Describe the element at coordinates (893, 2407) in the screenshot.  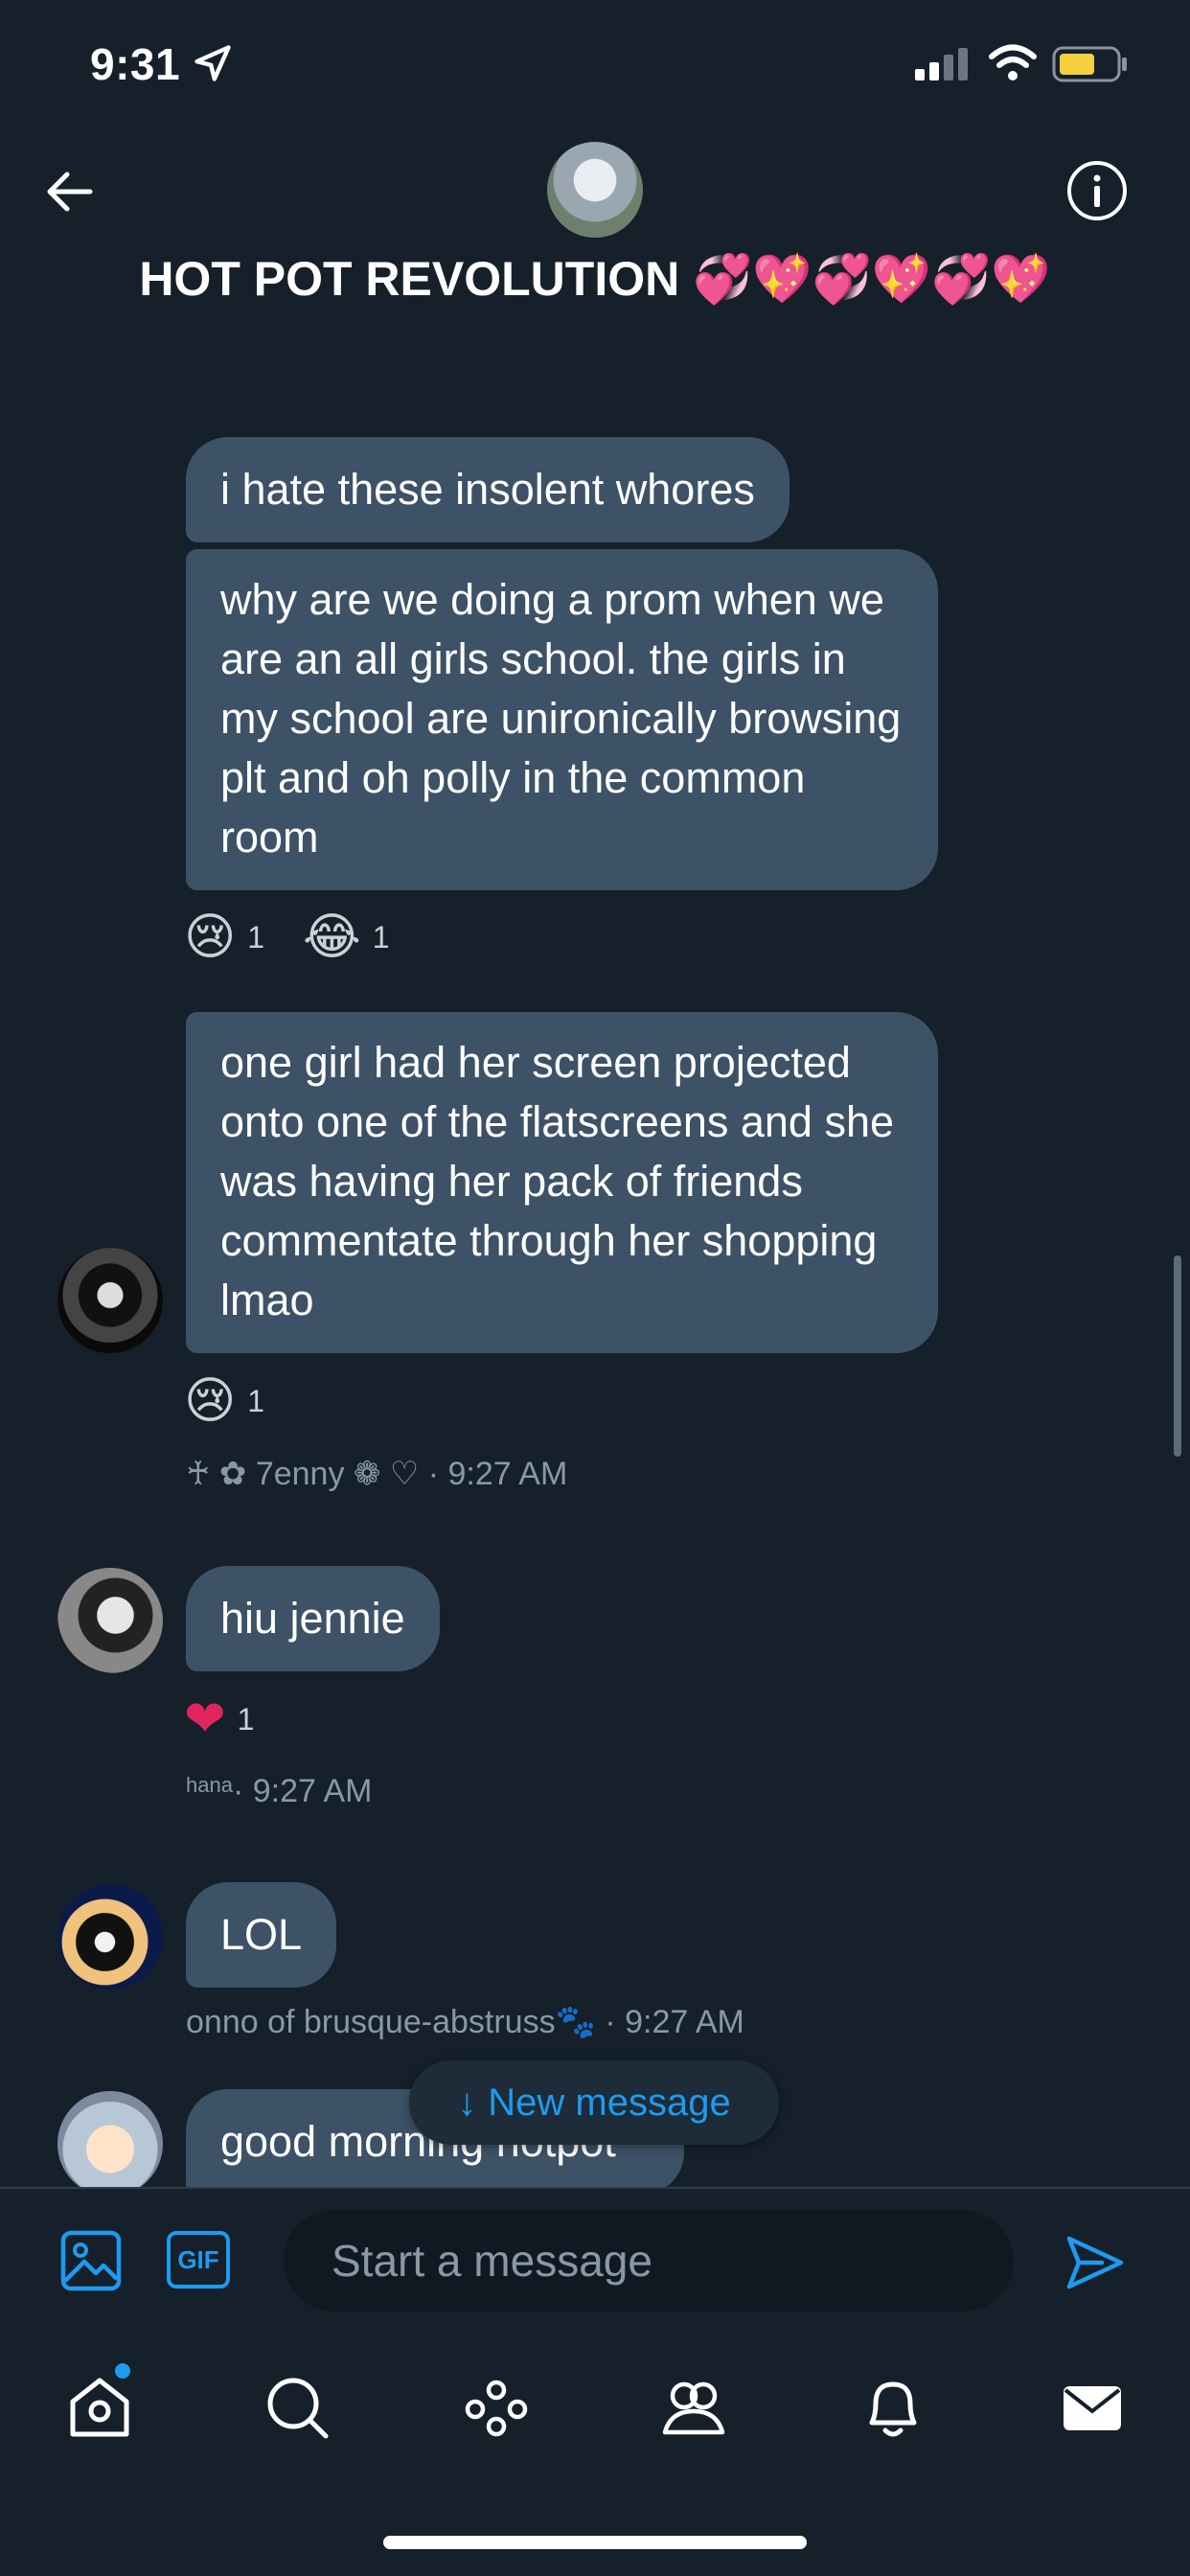
I see `bell-icon` at that location.